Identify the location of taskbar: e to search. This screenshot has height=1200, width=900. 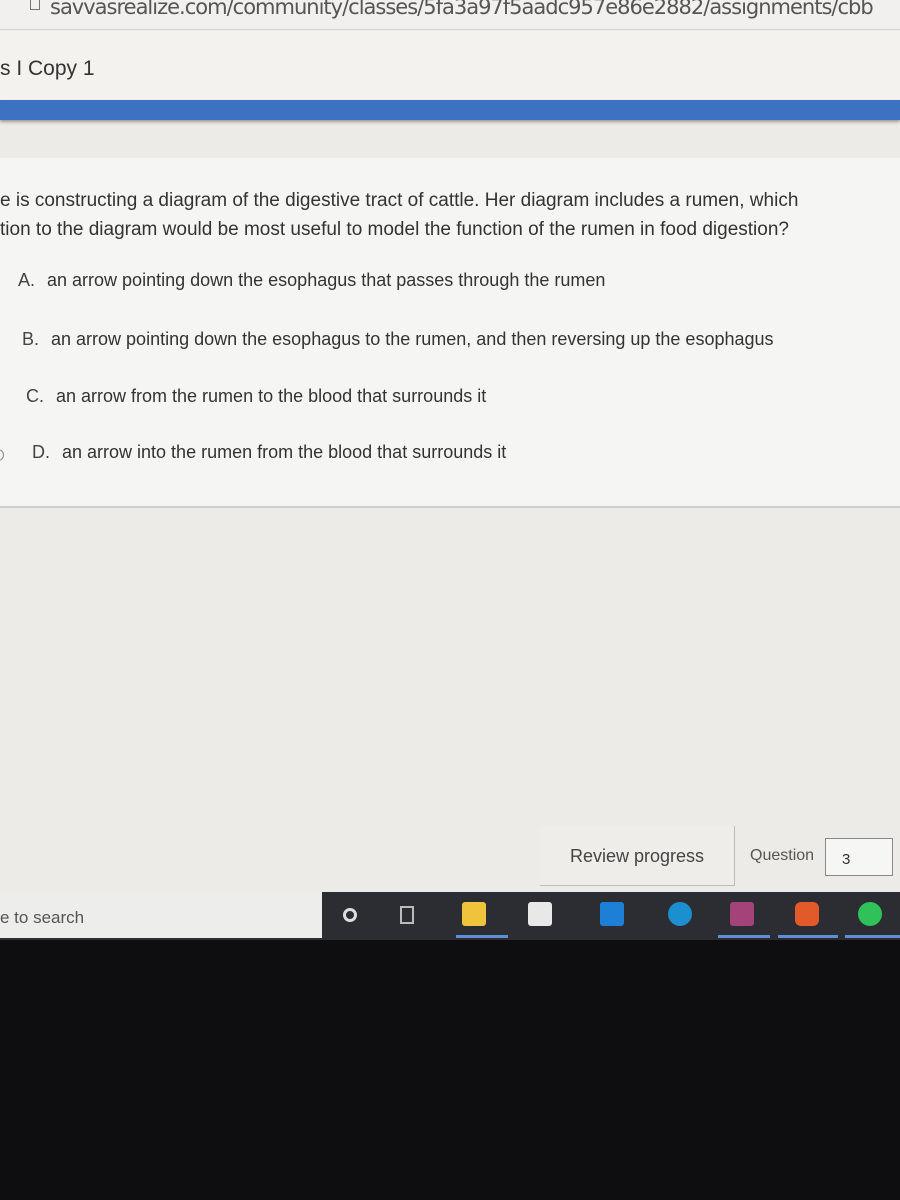
(450, 916).